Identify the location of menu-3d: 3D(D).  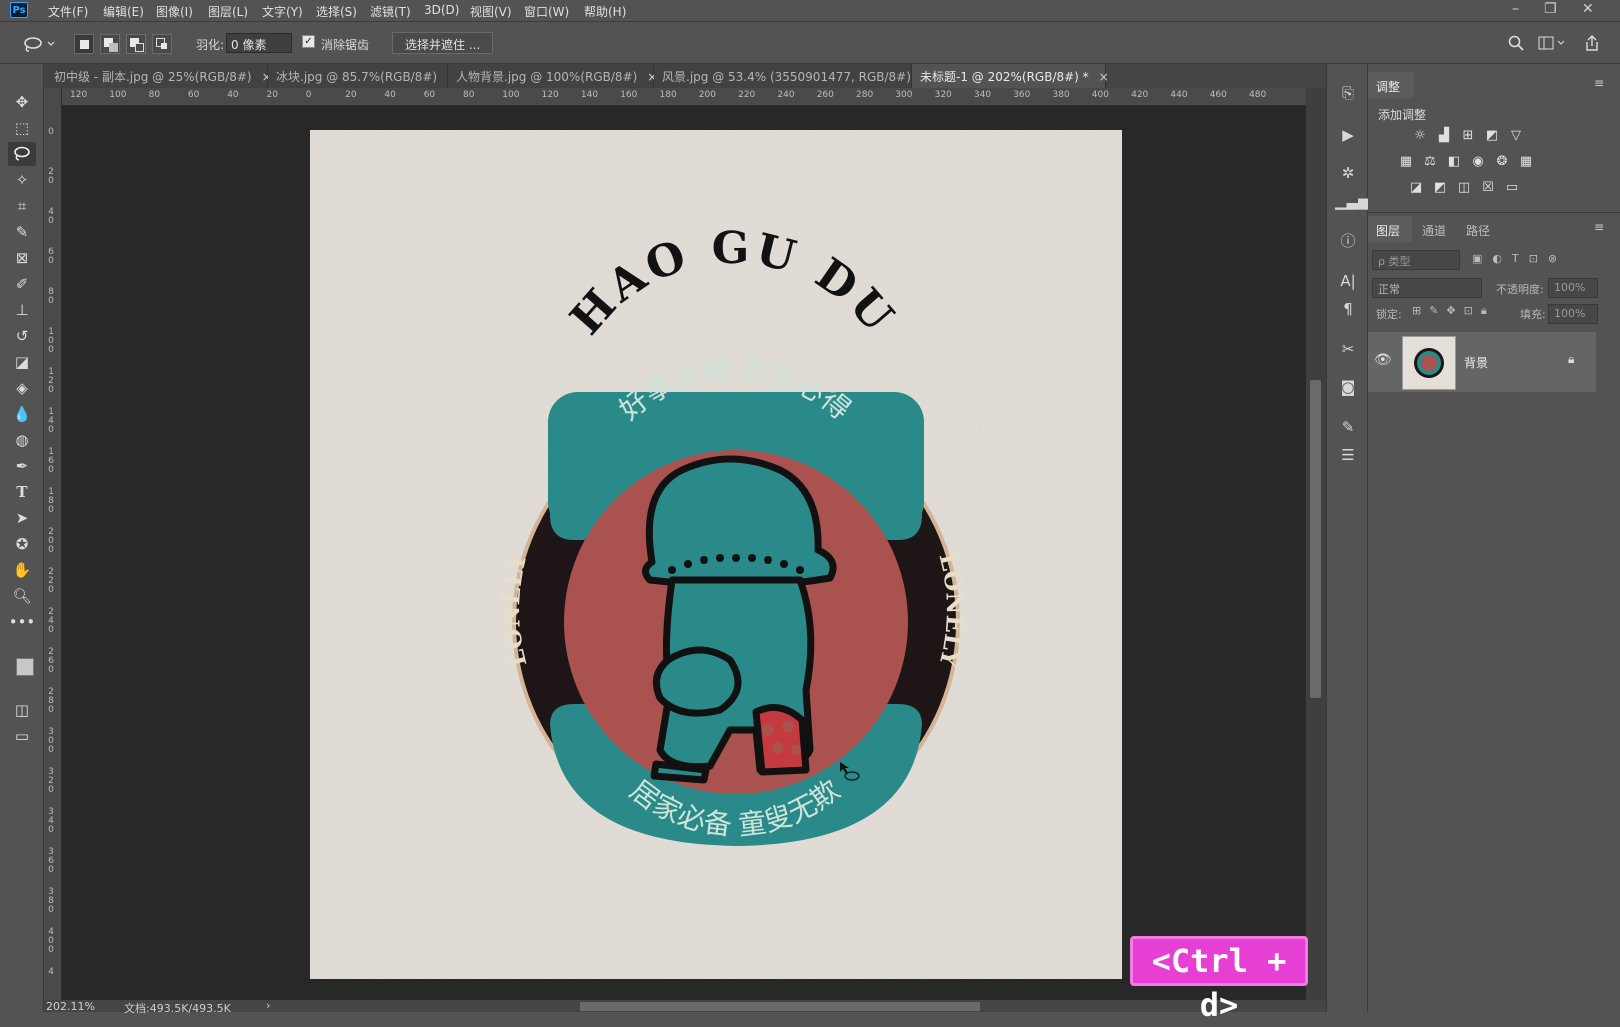
(441, 10).